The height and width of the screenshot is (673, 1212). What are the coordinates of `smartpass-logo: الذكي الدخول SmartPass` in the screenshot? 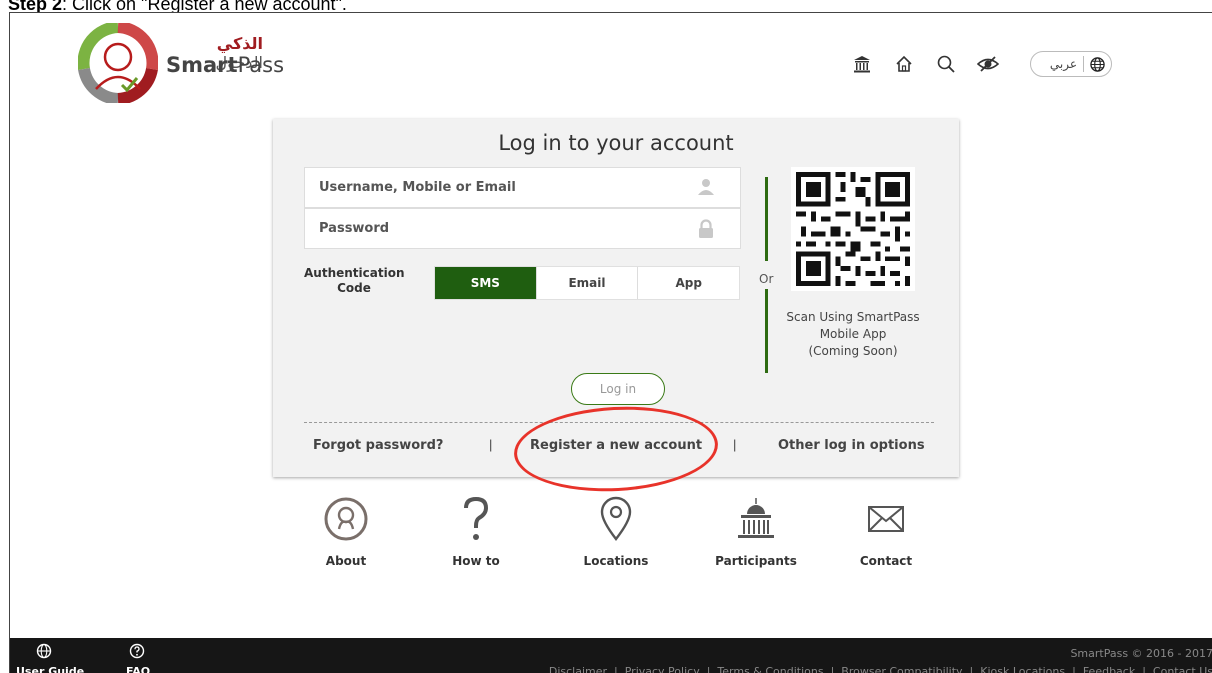 It's located at (181, 63).